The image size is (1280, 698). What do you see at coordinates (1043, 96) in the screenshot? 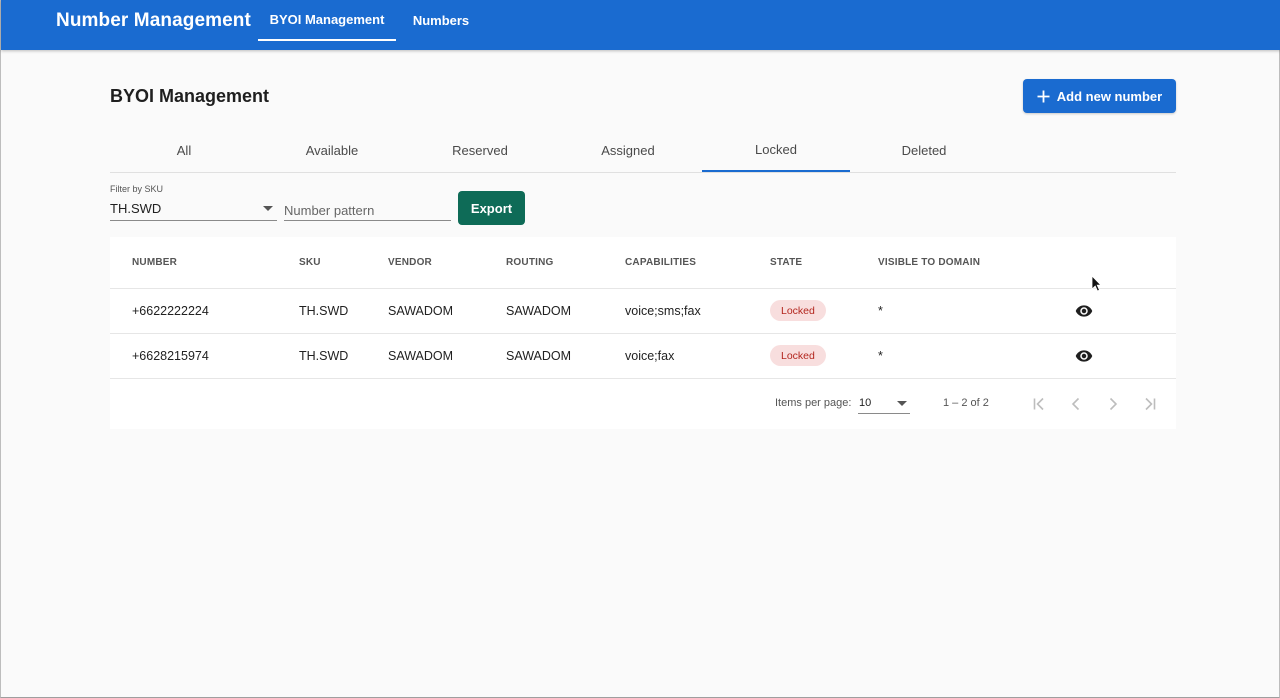
I see `plus-icon` at bounding box center [1043, 96].